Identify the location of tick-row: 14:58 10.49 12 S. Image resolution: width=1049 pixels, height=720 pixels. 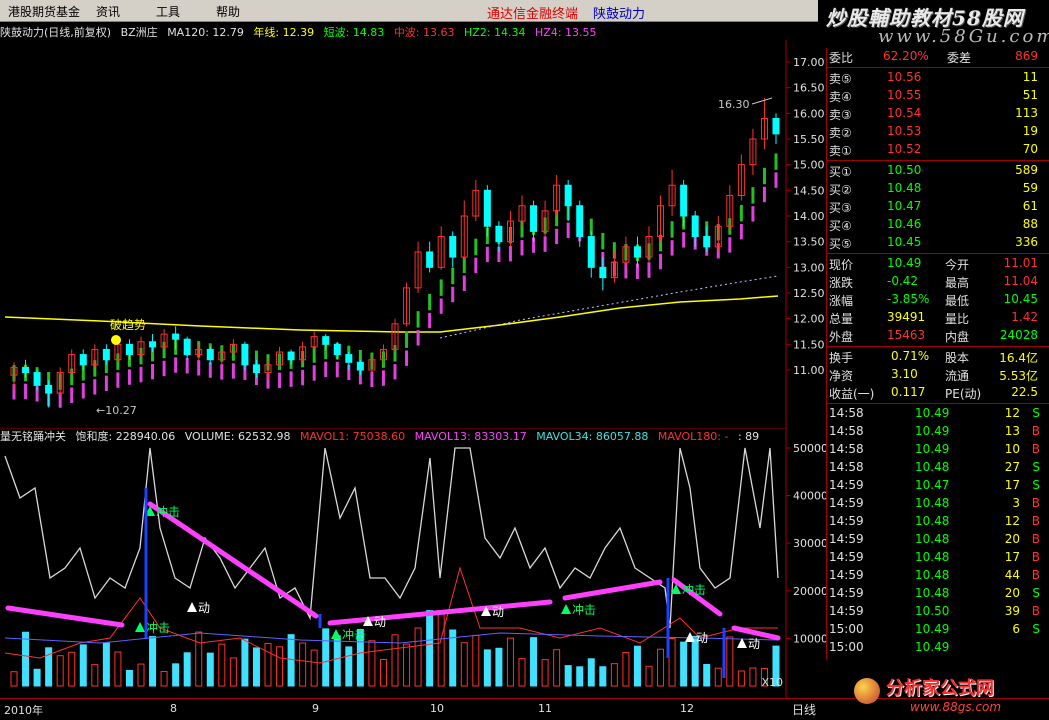
(938, 414).